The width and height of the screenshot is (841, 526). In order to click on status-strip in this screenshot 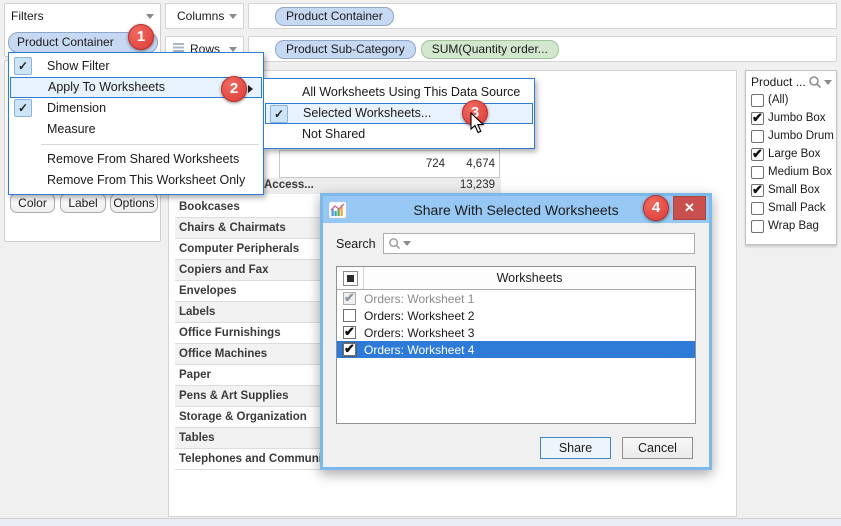, I will do `click(420, 522)`.